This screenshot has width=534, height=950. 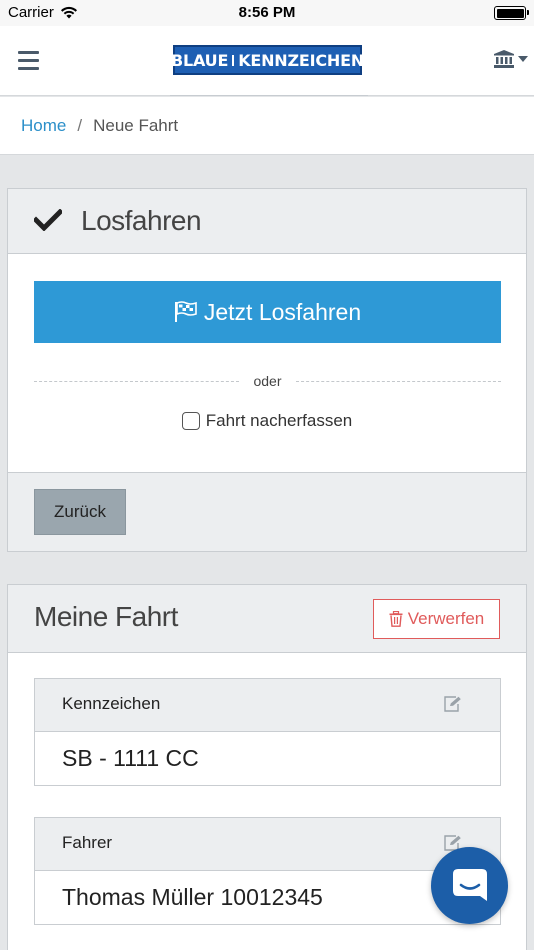 I want to click on breadcrumb: Home / Neue Fahrt, so click(x=267, y=126).